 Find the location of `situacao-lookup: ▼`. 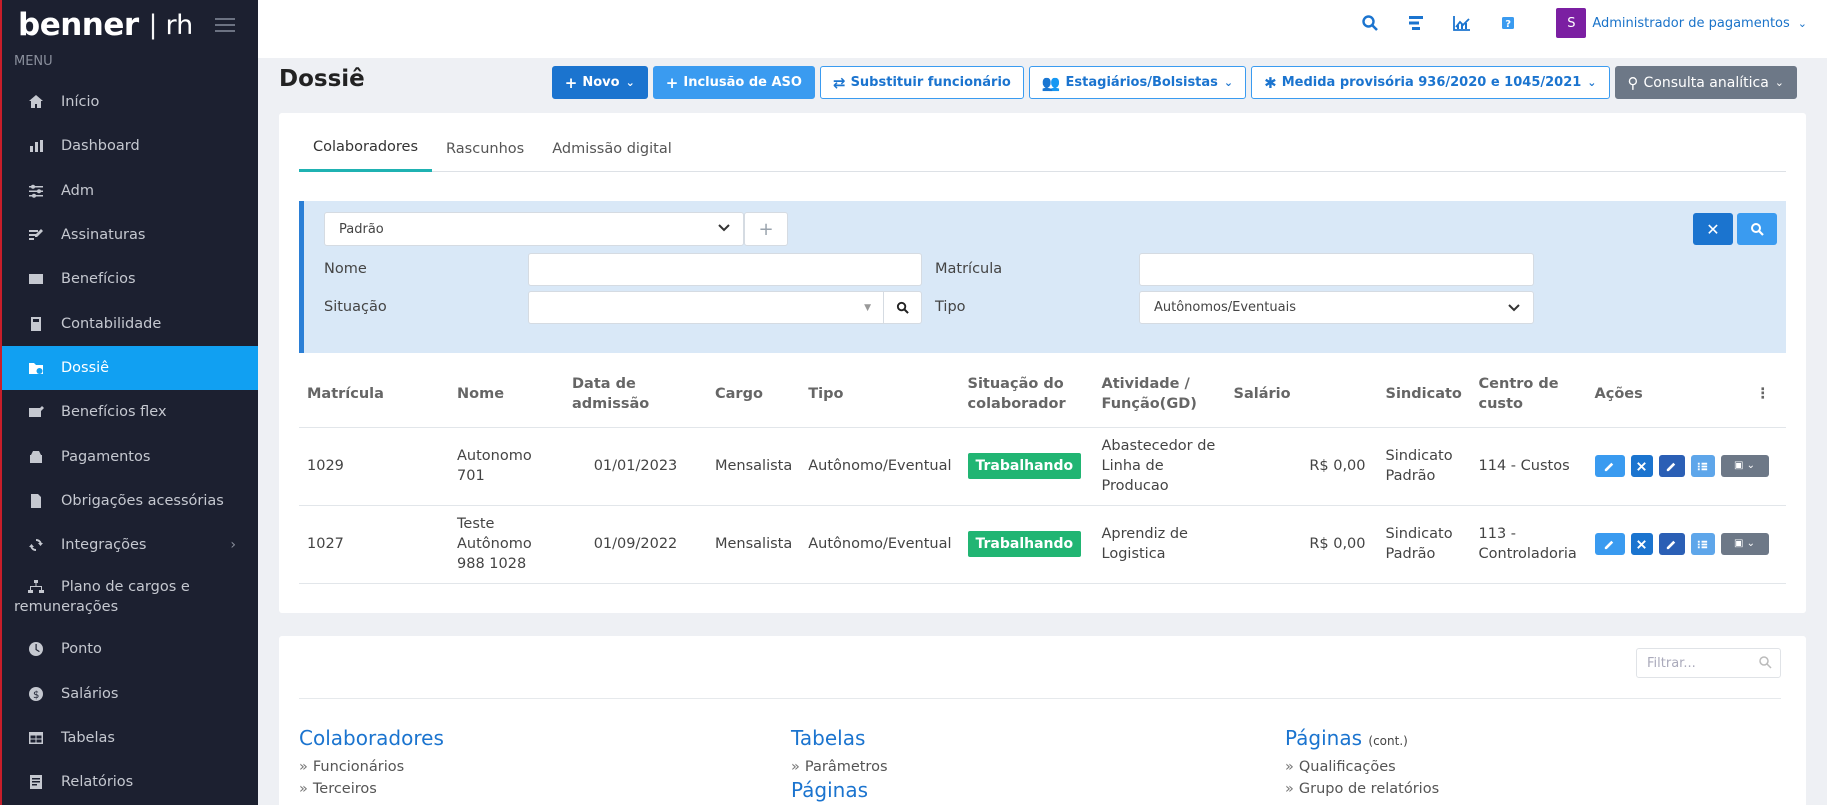

situacao-lookup: ▼ is located at coordinates (725, 307).